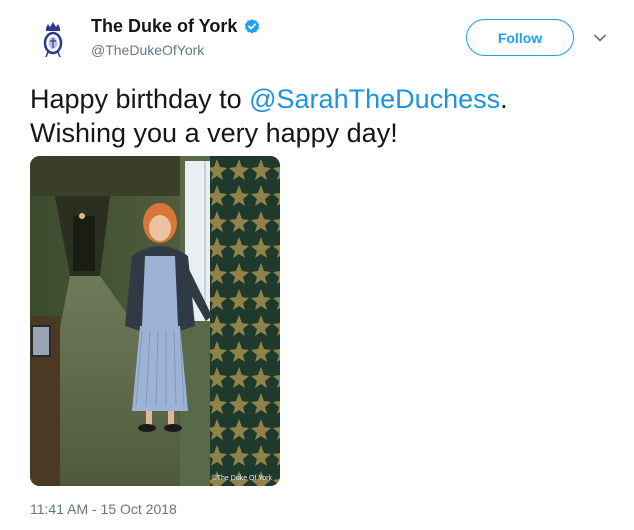 This screenshot has width=634, height=530. I want to click on avatar, so click(53, 39).